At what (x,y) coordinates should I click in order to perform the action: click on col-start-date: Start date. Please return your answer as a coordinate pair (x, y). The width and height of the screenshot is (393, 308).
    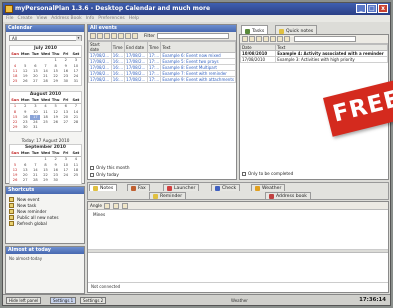
    Looking at the image, I should click on (100, 47).